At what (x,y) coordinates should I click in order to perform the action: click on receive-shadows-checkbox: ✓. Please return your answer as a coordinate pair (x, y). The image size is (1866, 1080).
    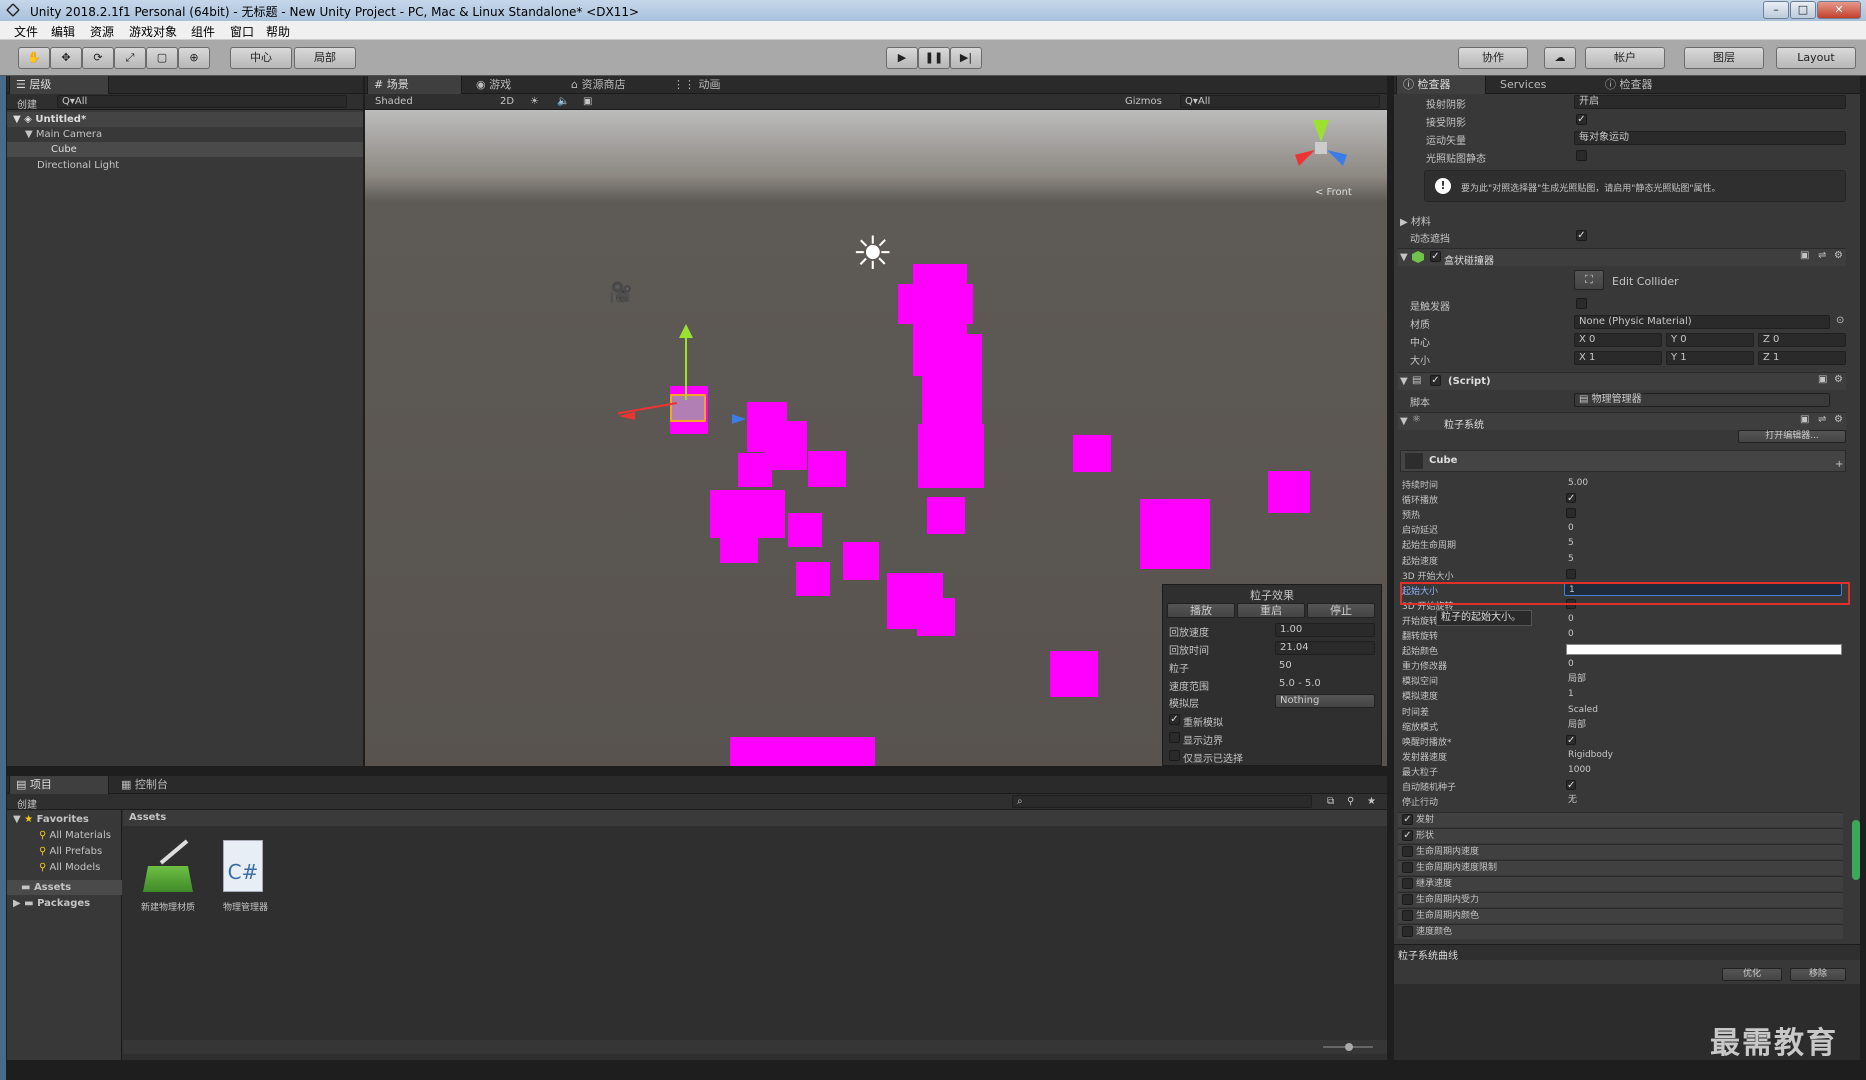
    Looking at the image, I should click on (1581, 119).